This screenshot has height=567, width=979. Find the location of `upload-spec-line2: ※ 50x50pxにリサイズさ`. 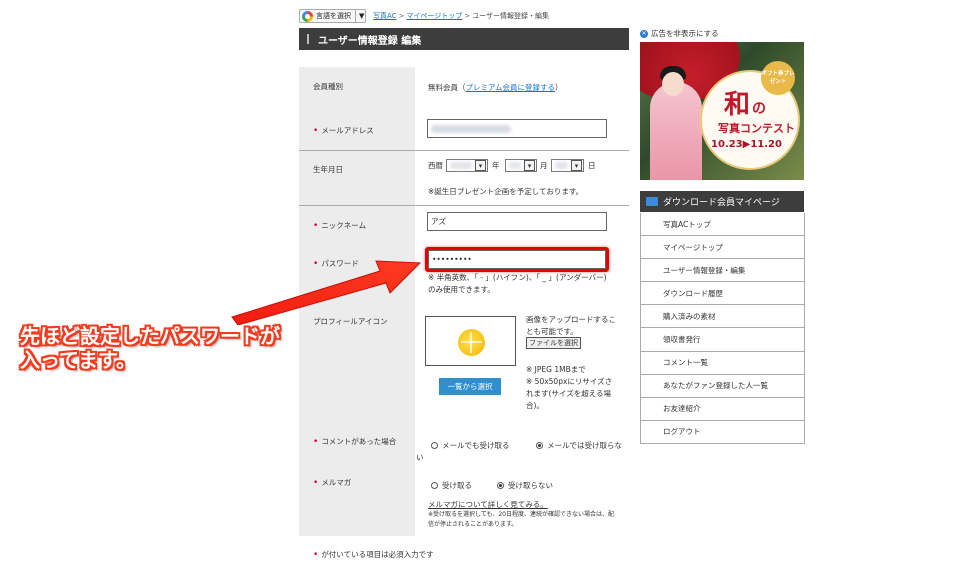

upload-spec-line2: ※ 50x50pxにリサイズさ is located at coordinates (569, 381).